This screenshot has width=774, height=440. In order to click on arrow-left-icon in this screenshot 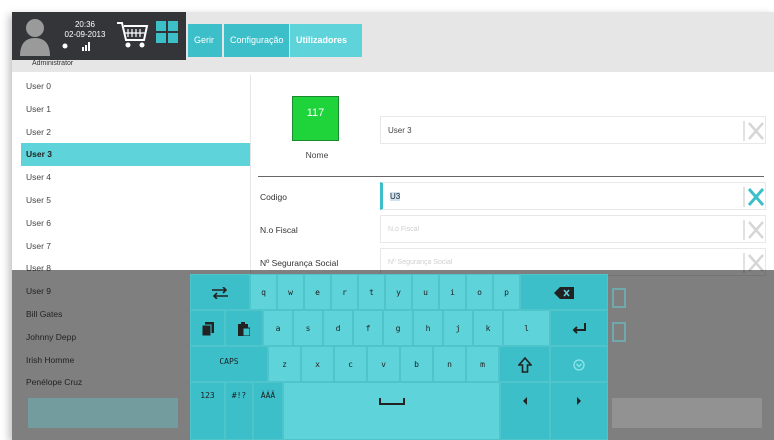, I will do `click(525, 400)`.